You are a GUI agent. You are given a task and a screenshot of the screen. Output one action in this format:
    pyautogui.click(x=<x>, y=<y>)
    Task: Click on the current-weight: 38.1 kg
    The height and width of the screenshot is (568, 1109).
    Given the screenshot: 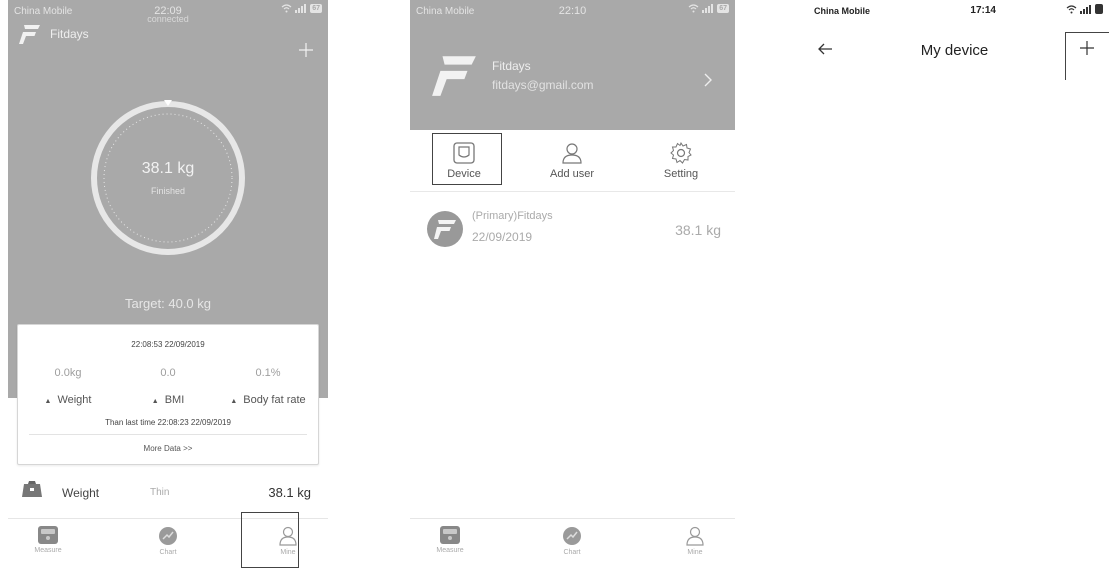 What is the action you would take?
    pyautogui.click(x=168, y=168)
    